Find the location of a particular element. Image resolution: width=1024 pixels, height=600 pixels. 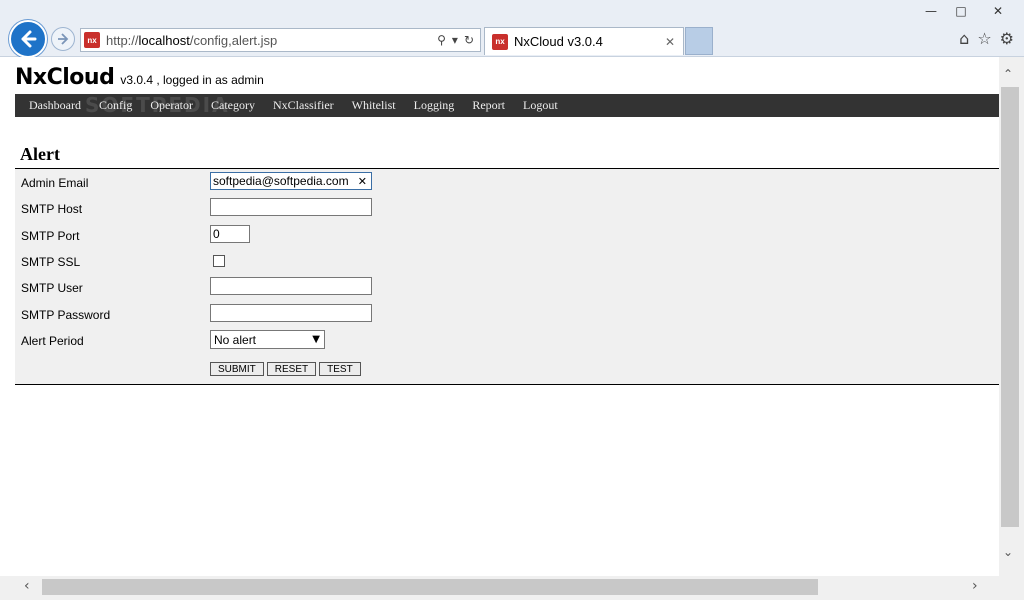

smtp-password-input is located at coordinates (291, 313).